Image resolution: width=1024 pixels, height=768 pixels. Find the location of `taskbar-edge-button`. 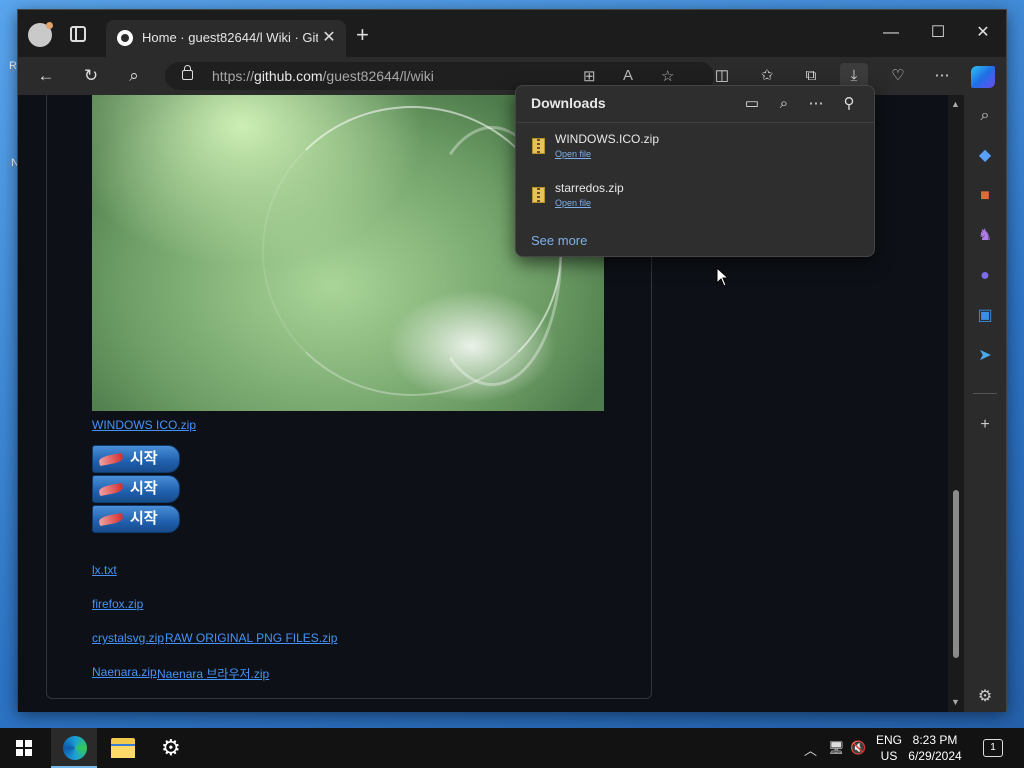

taskbar-edge-button is located at coordinates (74, 748).